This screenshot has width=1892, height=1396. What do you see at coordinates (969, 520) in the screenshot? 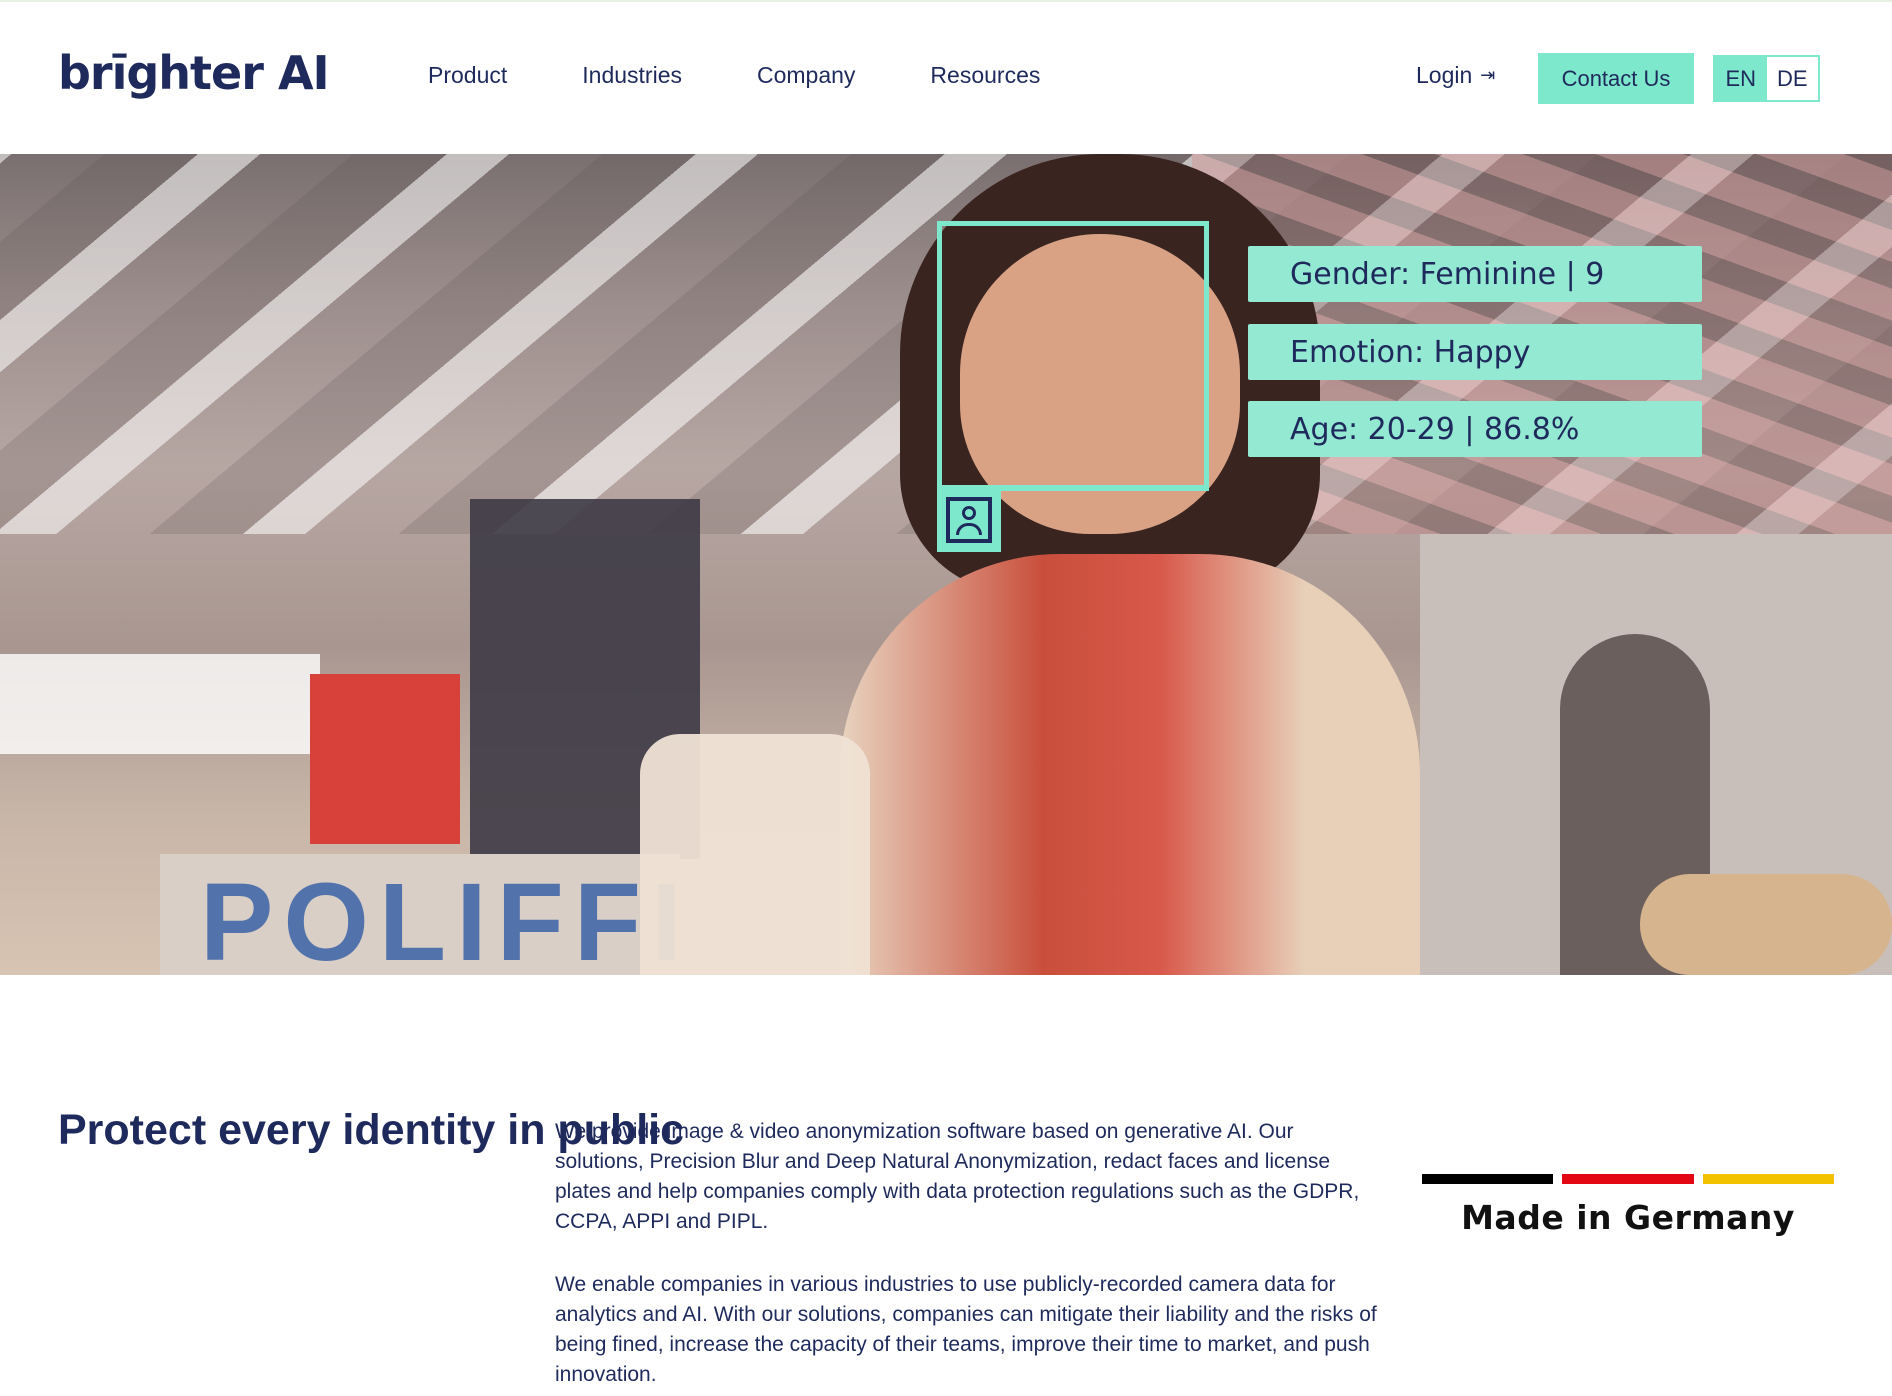
I see `person-id-icon` at bounding box center [969, 520].